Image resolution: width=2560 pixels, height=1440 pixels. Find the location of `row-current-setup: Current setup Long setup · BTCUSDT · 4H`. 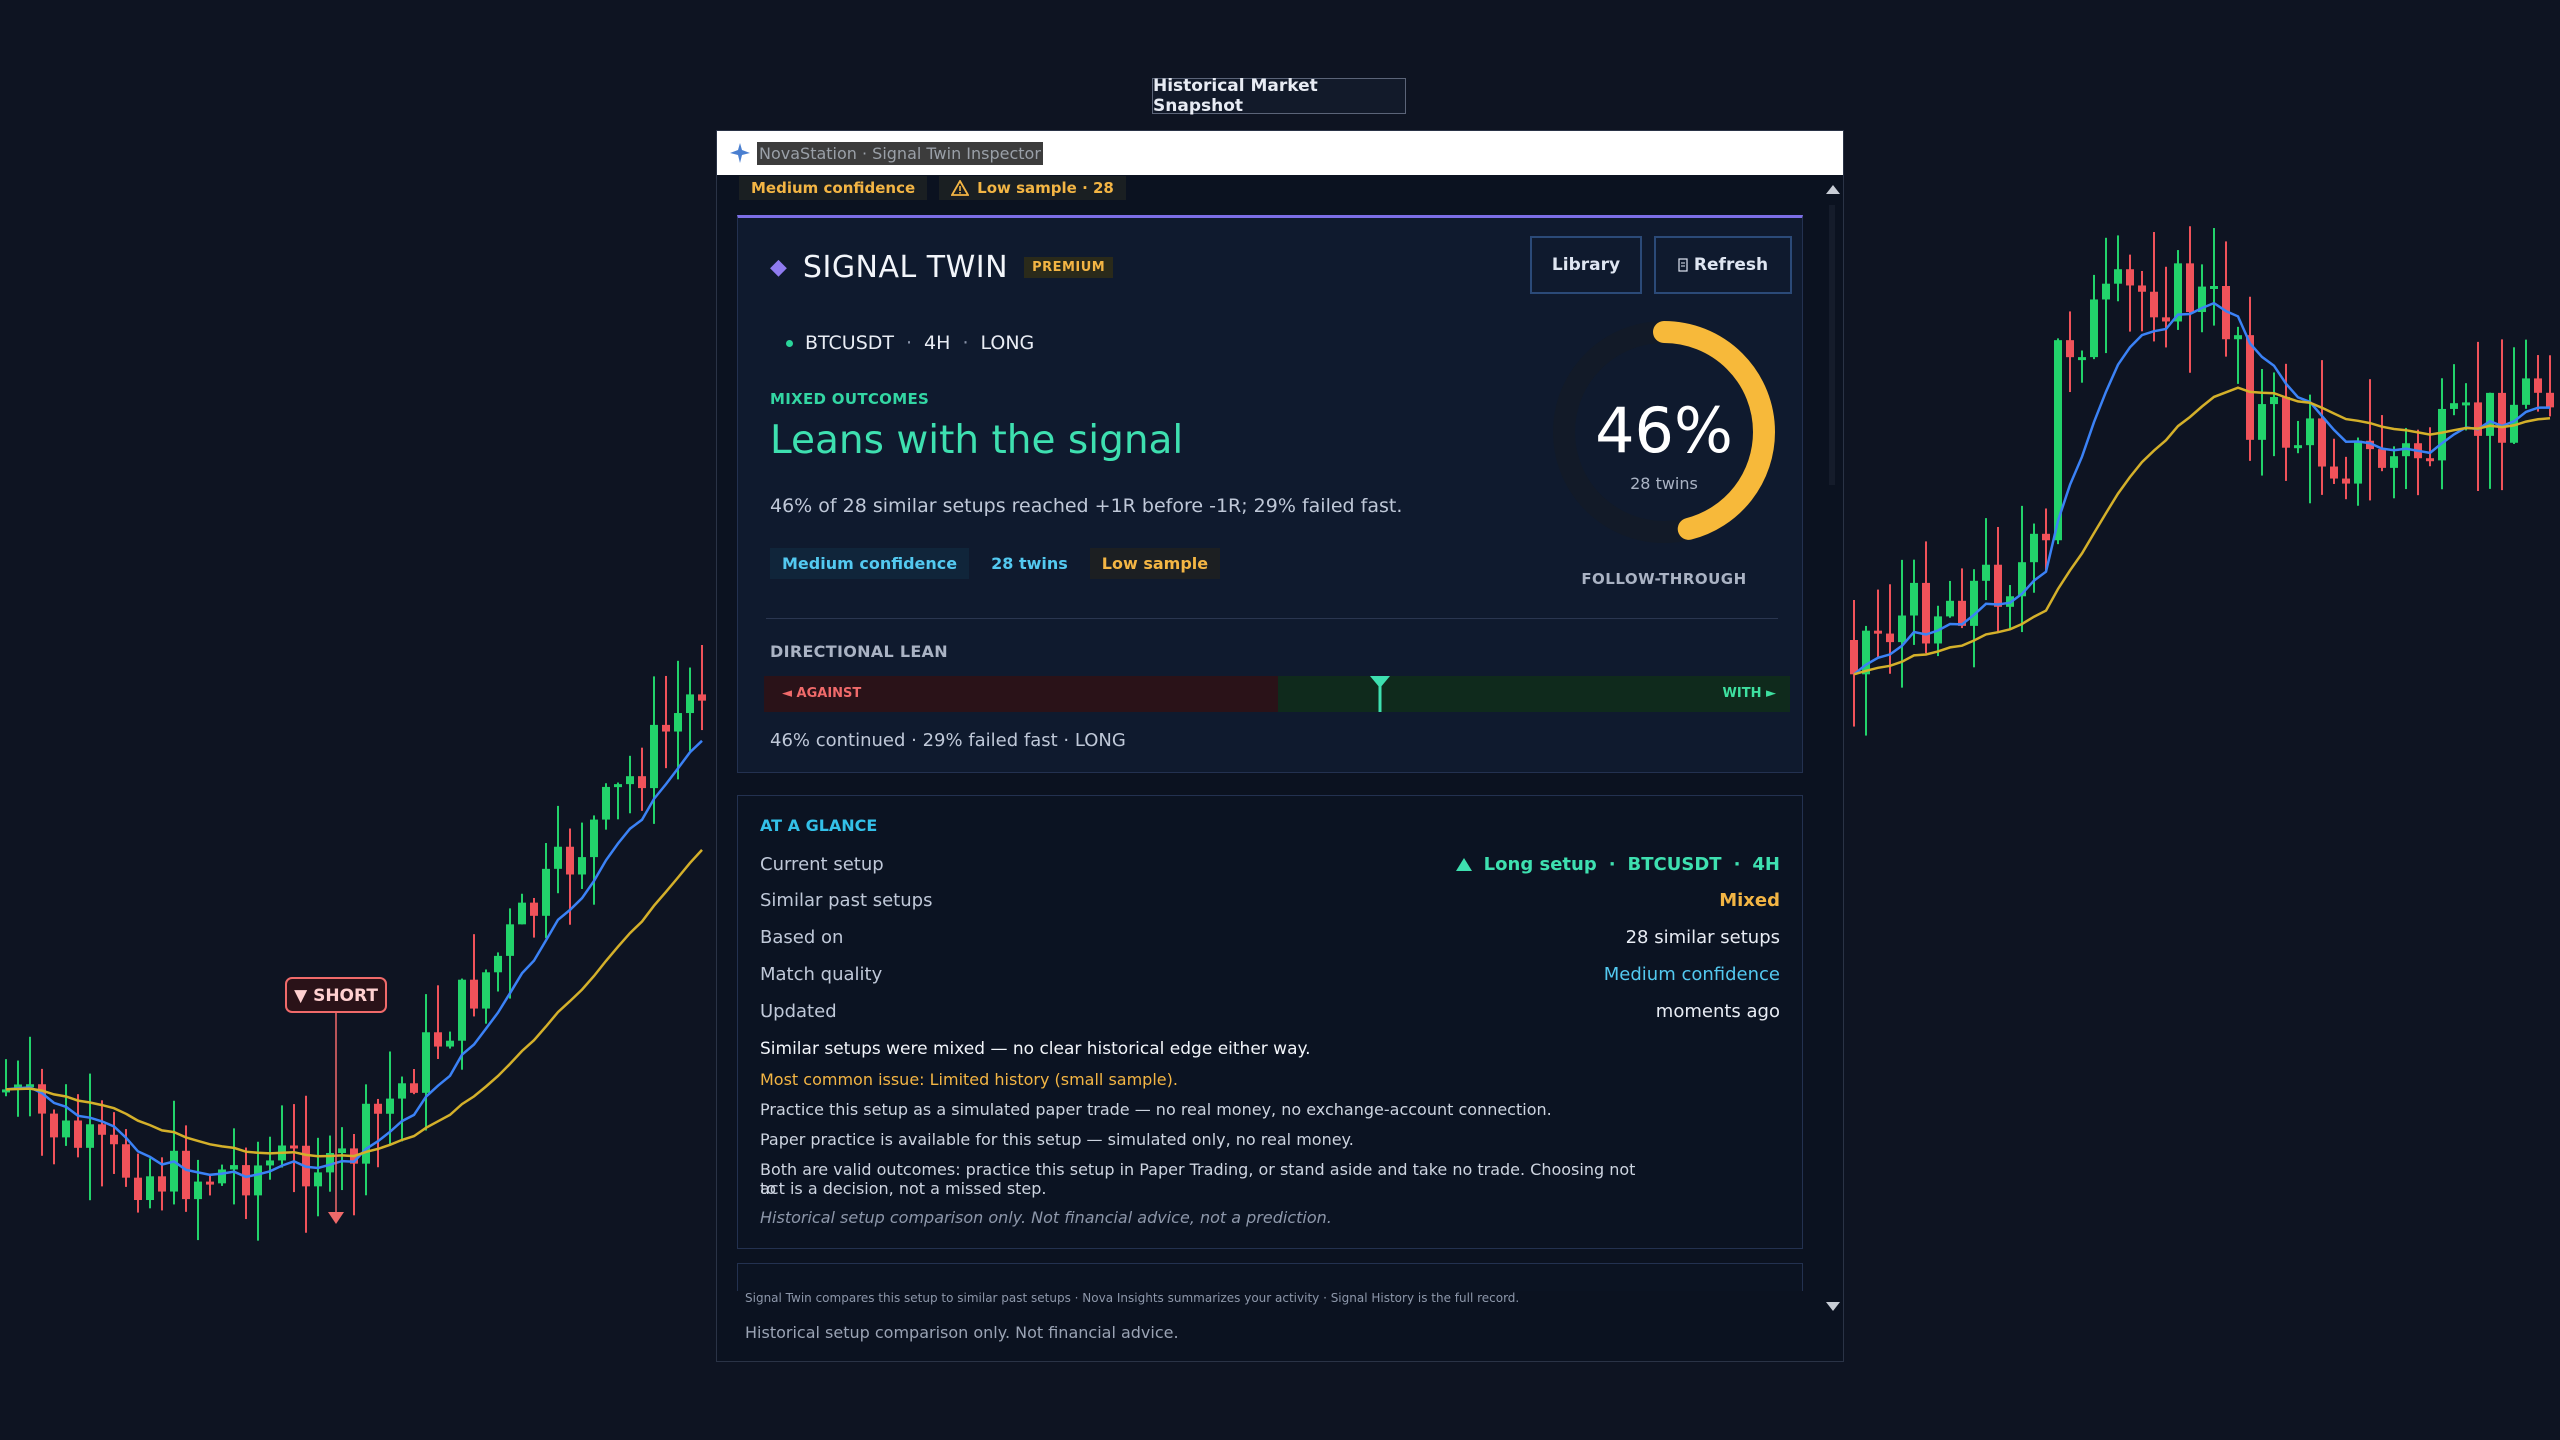

row-current-setup: Current setup Long setup · BTCUSDT · 4H is located at coordinates (1270, 864).